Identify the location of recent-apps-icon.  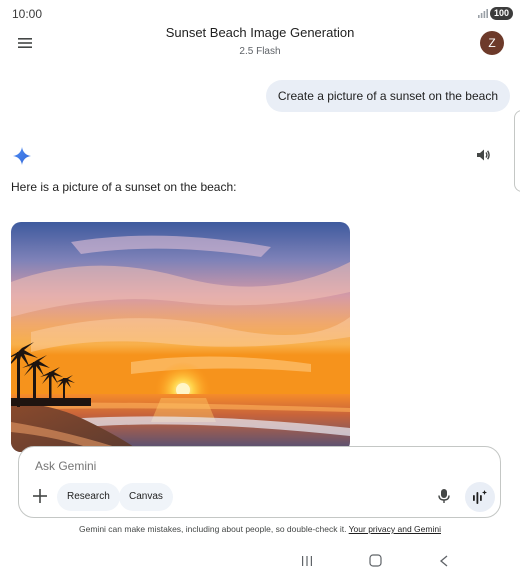
(307, 561).